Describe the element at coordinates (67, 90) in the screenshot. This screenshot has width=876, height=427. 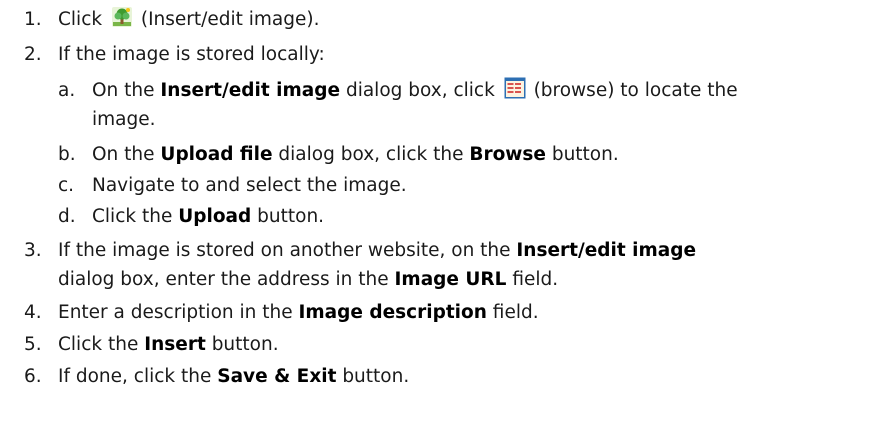
I see `substep-letter: a.` at that location.